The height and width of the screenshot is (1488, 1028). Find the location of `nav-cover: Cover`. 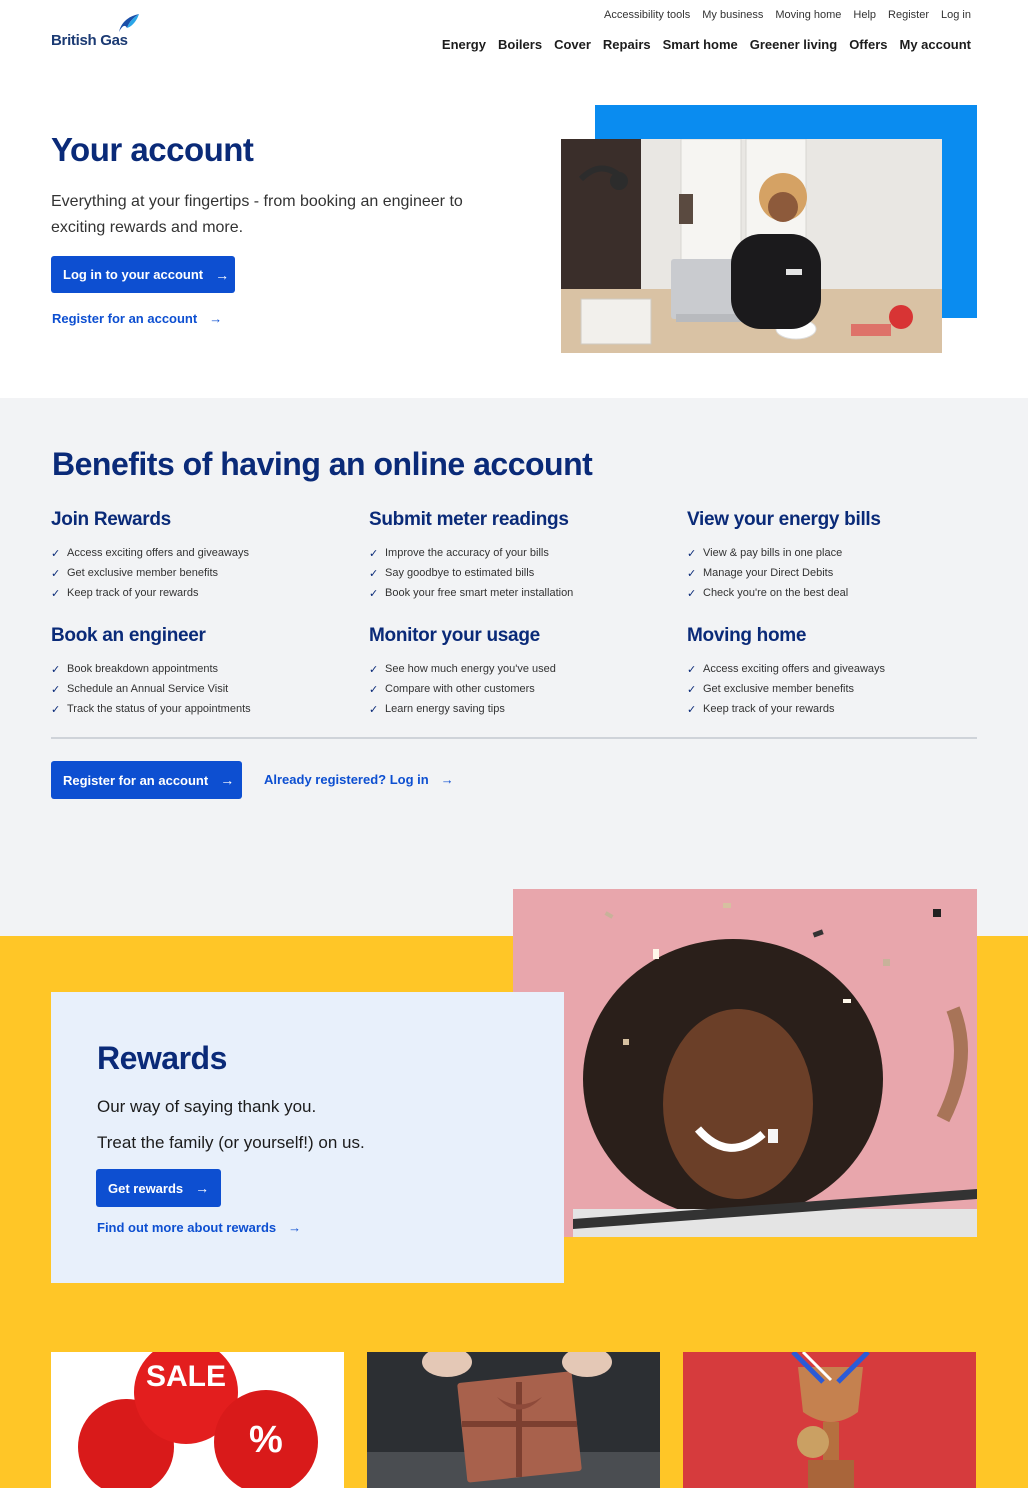

nav-cover: Cover is located at coordinates (572, 44).